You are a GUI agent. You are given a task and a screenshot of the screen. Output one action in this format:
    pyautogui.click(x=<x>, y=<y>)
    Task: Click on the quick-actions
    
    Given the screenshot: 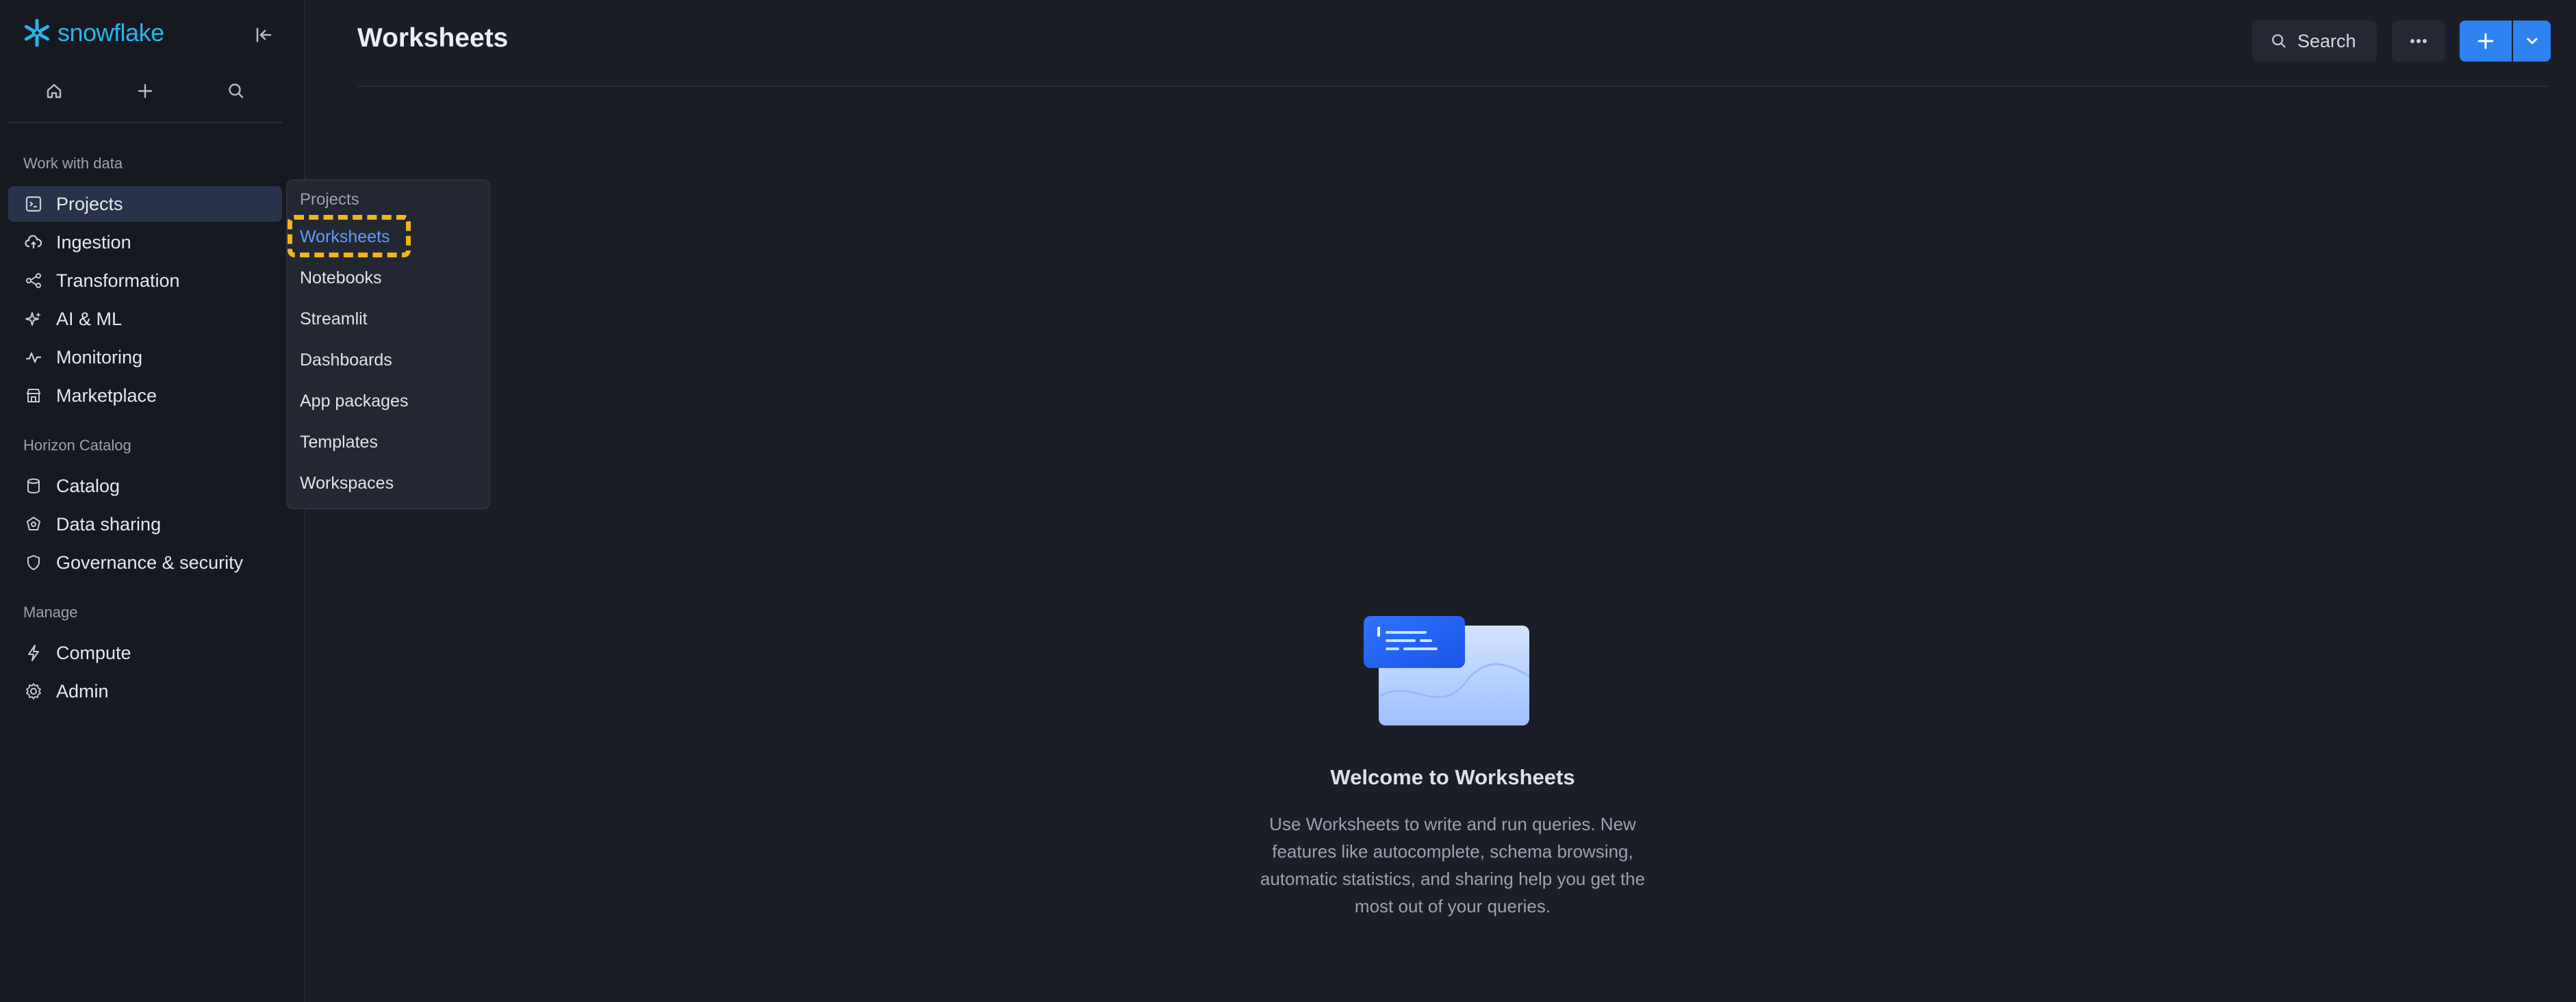 What is the action you would take?
    pyautogui.click(x=145, y=91)
    